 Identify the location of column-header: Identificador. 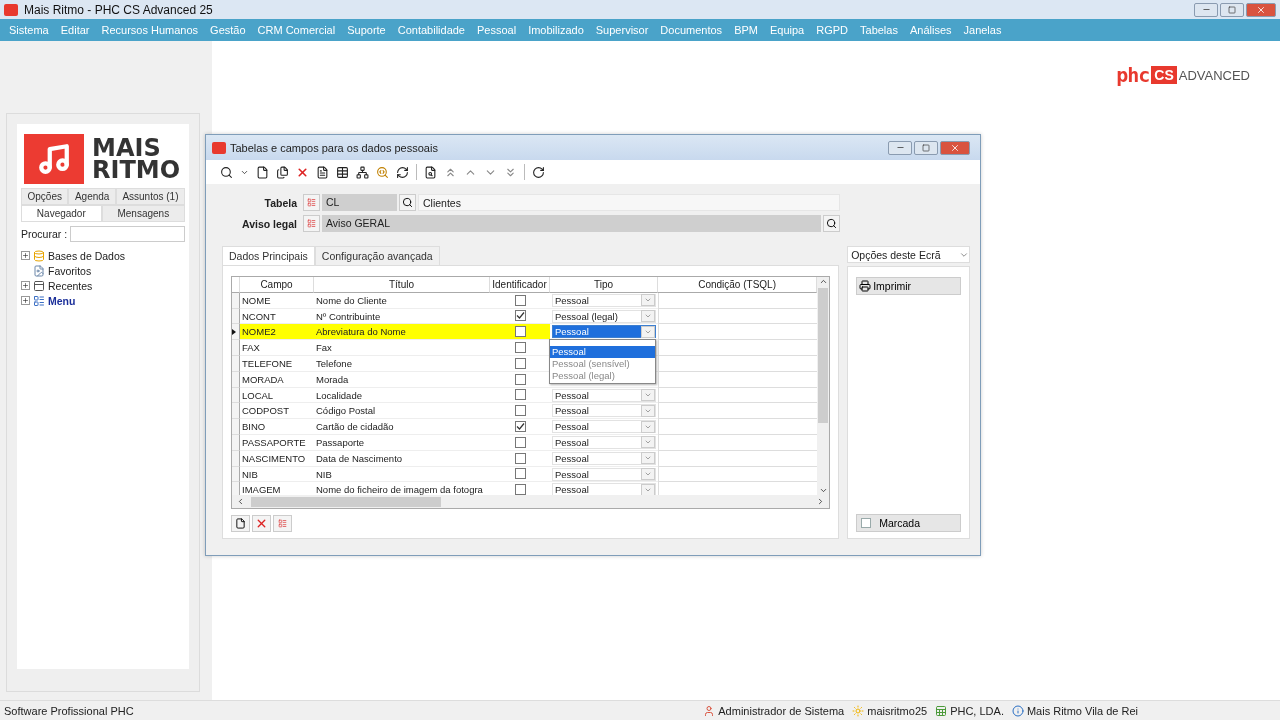
(520, 285).